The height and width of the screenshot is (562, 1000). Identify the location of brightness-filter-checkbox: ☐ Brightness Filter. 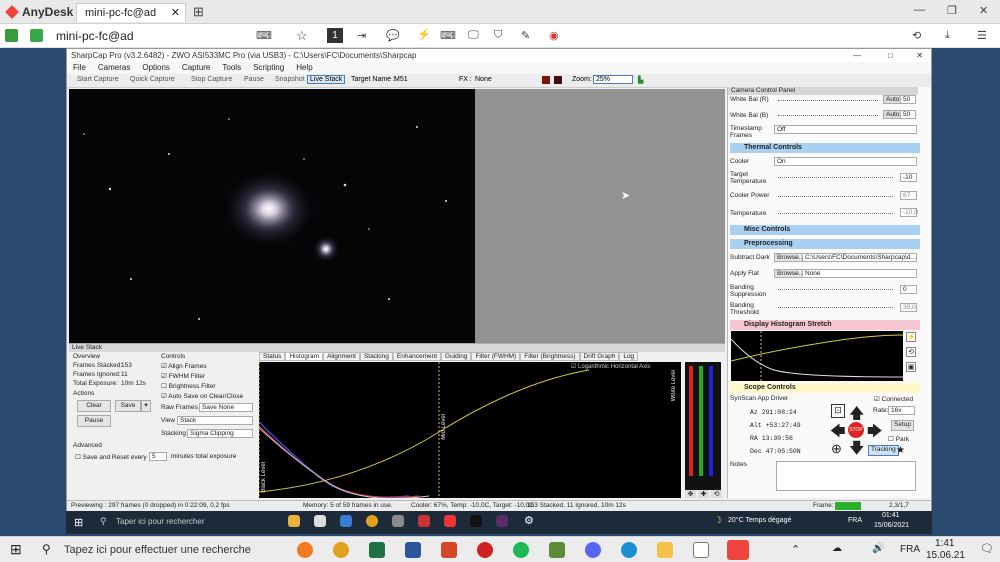
(188, 386).